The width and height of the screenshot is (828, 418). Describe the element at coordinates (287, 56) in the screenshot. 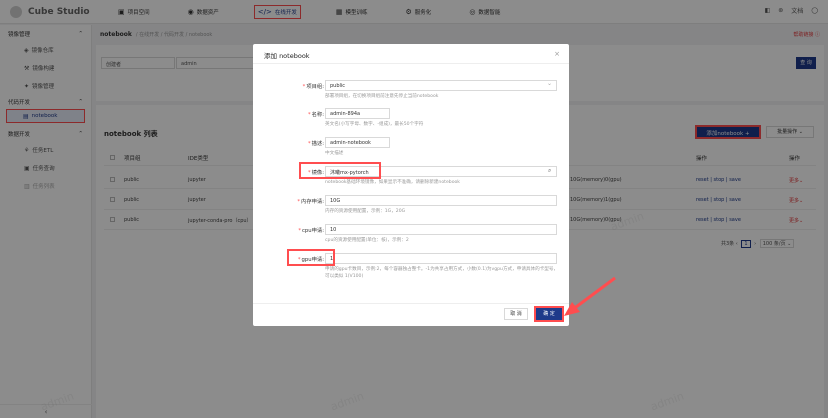

I see `modal-title: 添加 notebook` at that location.